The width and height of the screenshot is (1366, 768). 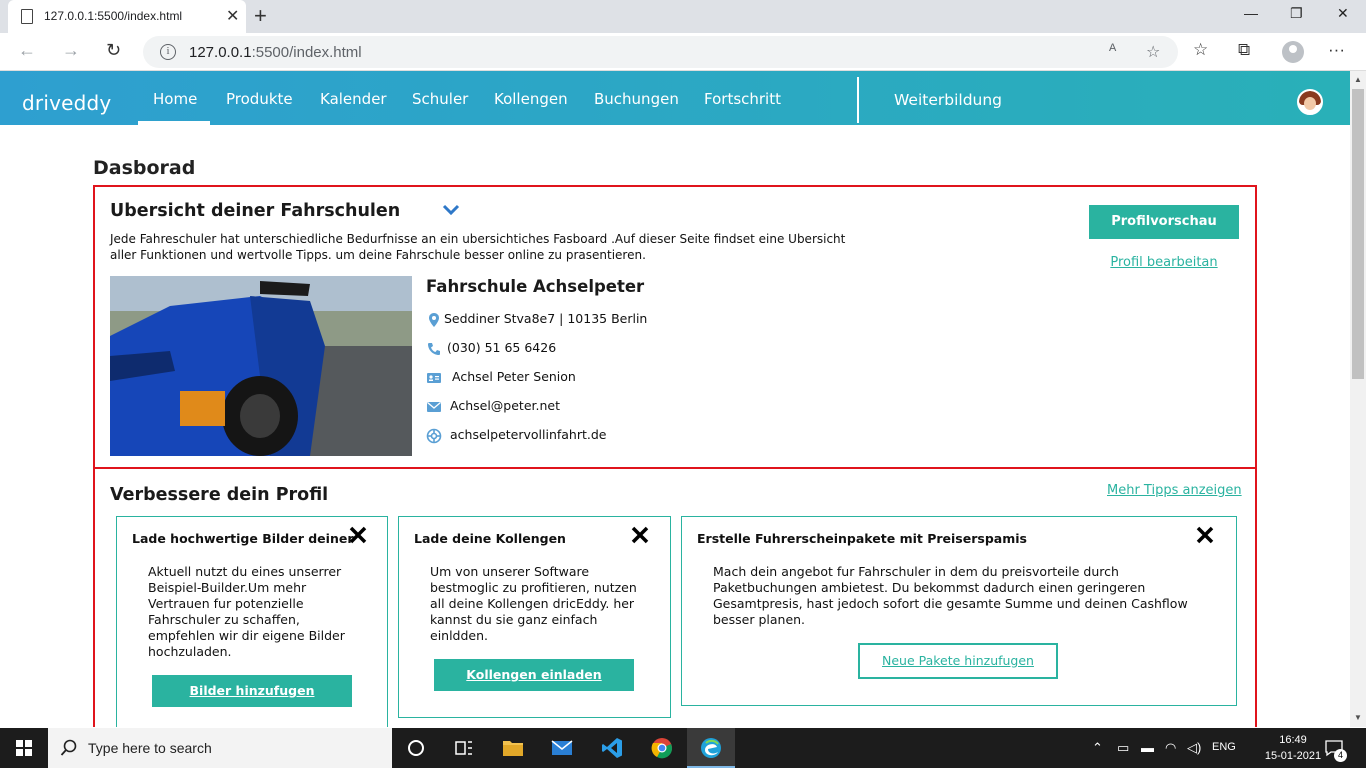 What do you see at coordinates (175, 99) in the screenshot?
I see `nav-item-home: Home` at bounding box center [175, 99].